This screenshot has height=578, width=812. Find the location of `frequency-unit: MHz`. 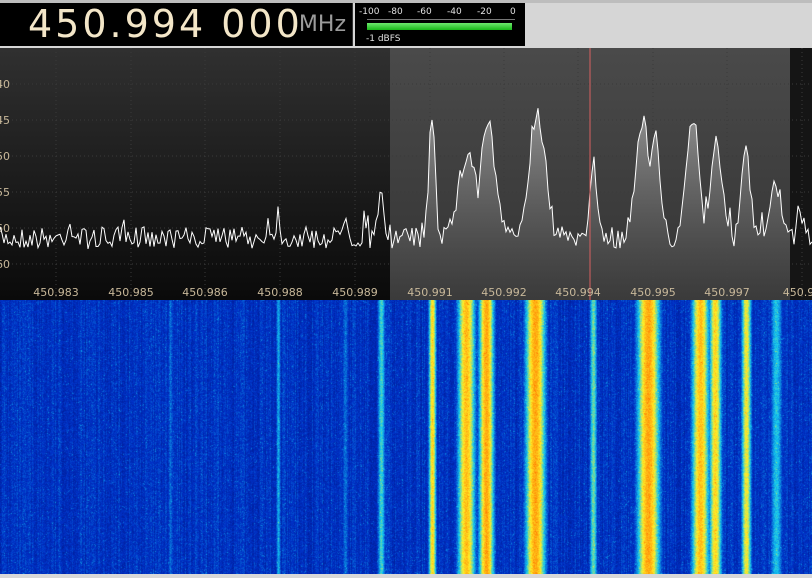

frequency-unit: MHz is located at coordinates (322, 24).